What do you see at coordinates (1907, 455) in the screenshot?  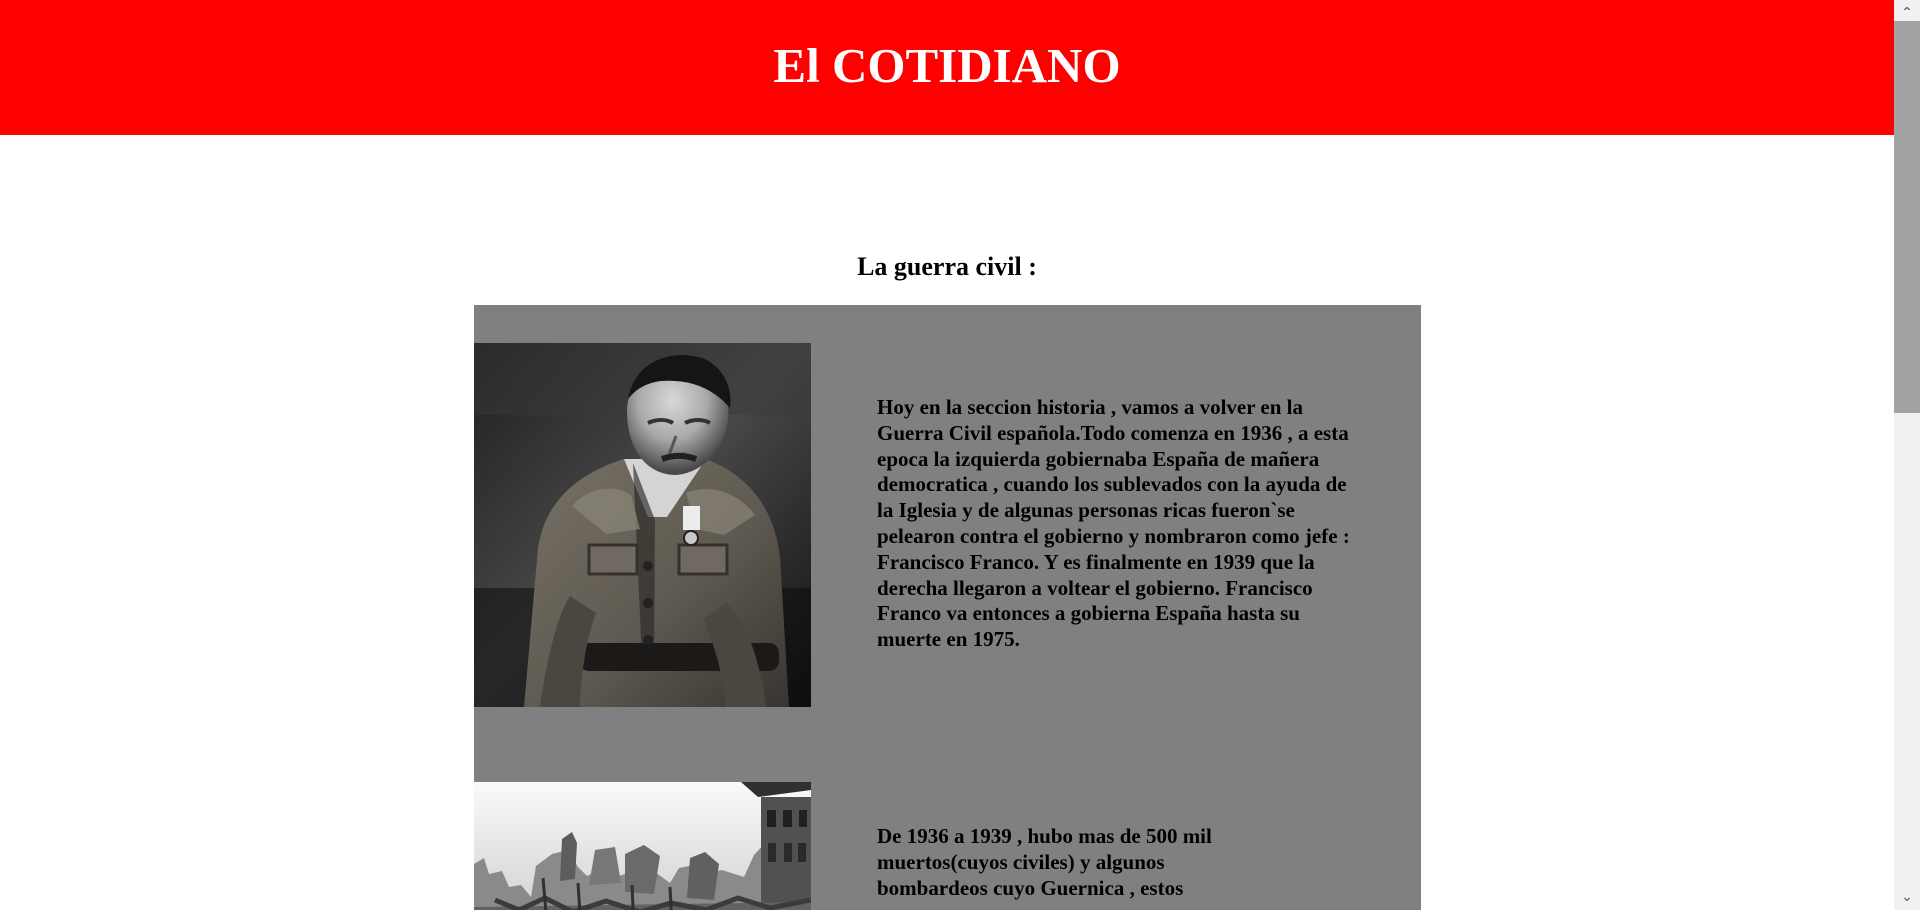 I see `vertical-scrollbar: ⌃ ⌄` at bounding box center [1907, 455].